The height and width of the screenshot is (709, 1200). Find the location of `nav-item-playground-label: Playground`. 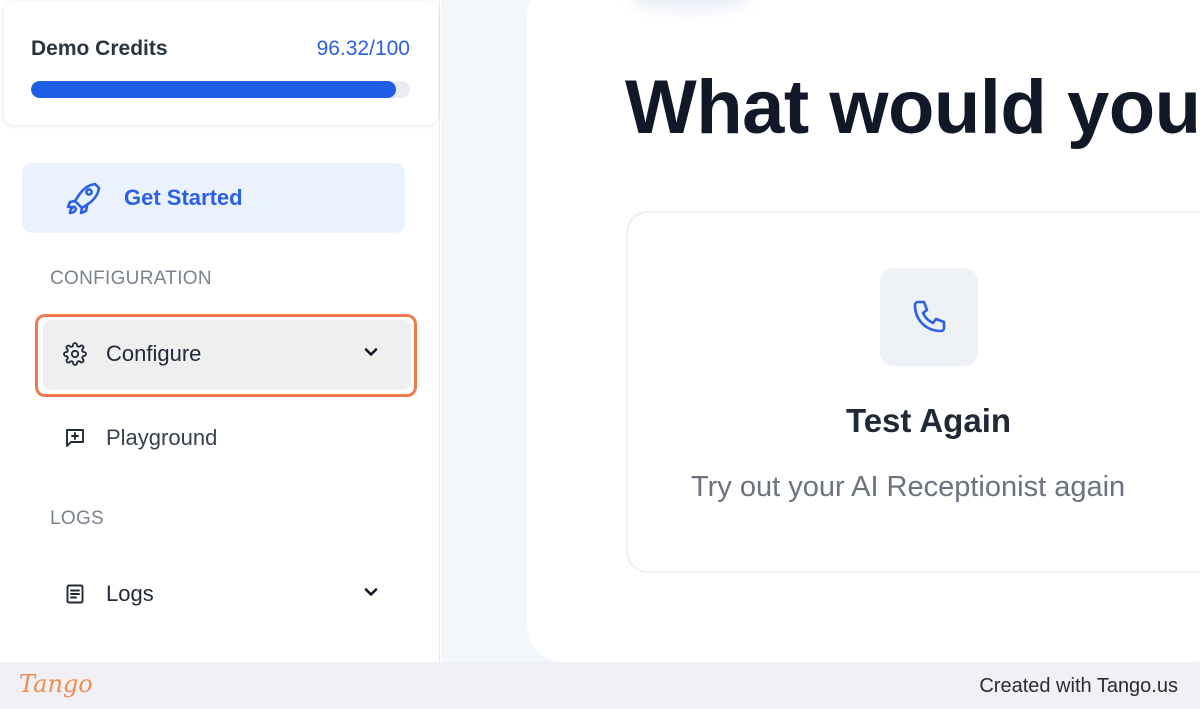

nav-item-playground-label: Playground is located at coordinates (162, 437).